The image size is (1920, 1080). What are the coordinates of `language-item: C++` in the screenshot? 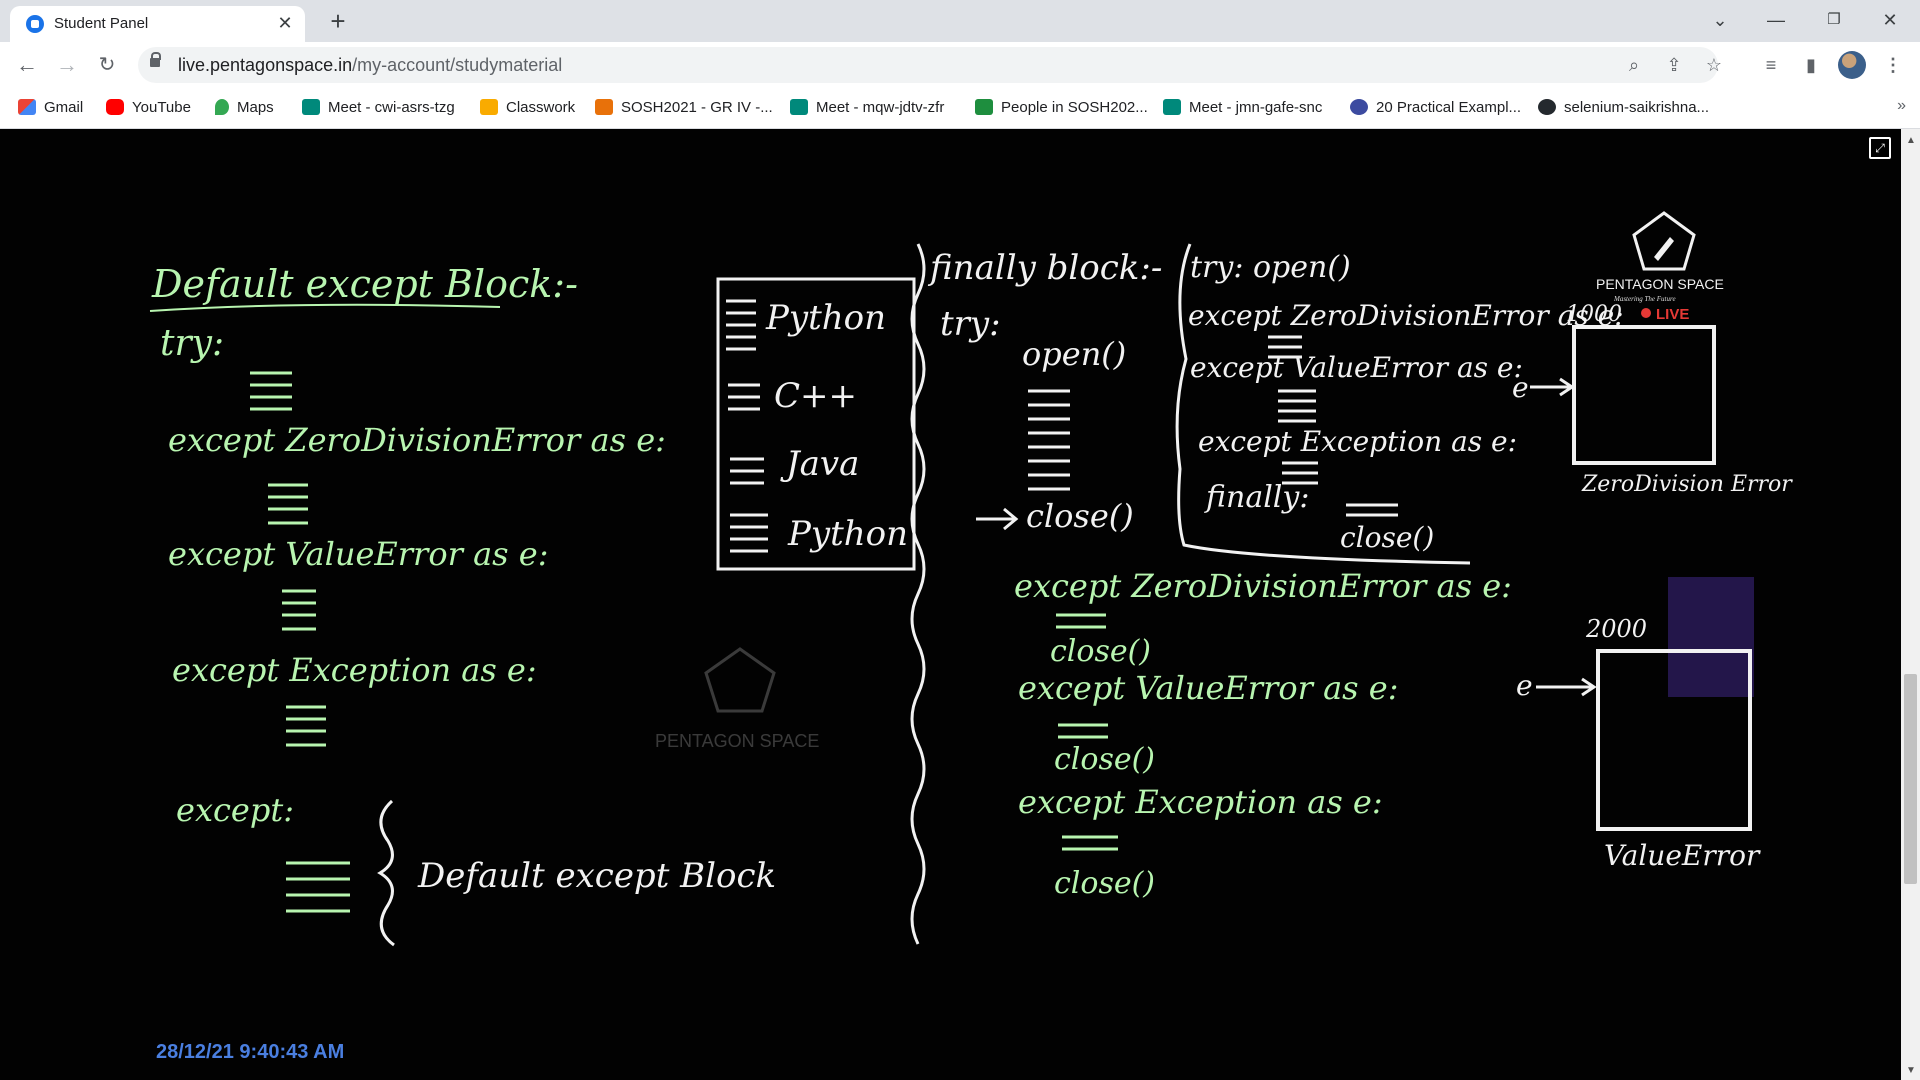 It's located at (815, 396).